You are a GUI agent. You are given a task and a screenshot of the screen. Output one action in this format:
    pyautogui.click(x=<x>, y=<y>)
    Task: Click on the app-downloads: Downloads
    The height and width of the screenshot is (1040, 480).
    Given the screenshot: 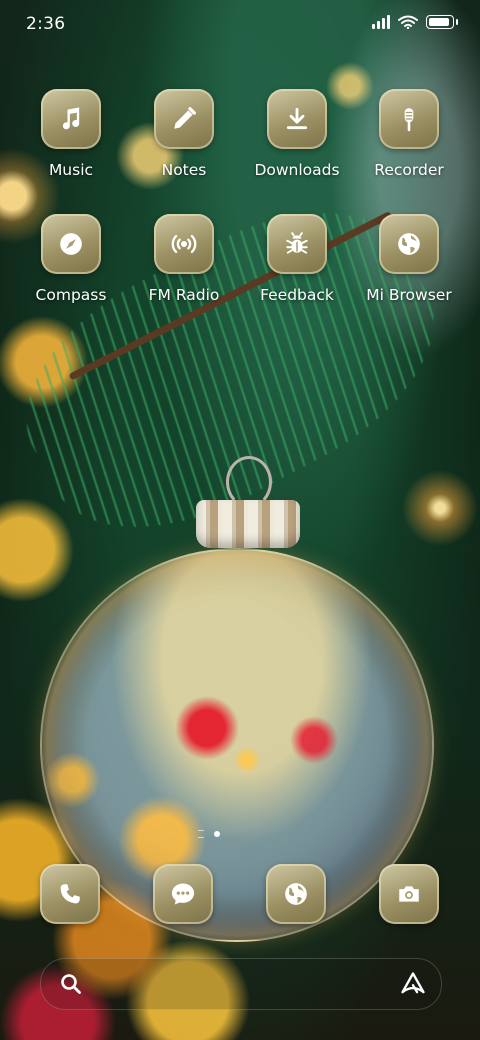 What is the action you would take?
    pyautogui.click(x=297, y=134)
    